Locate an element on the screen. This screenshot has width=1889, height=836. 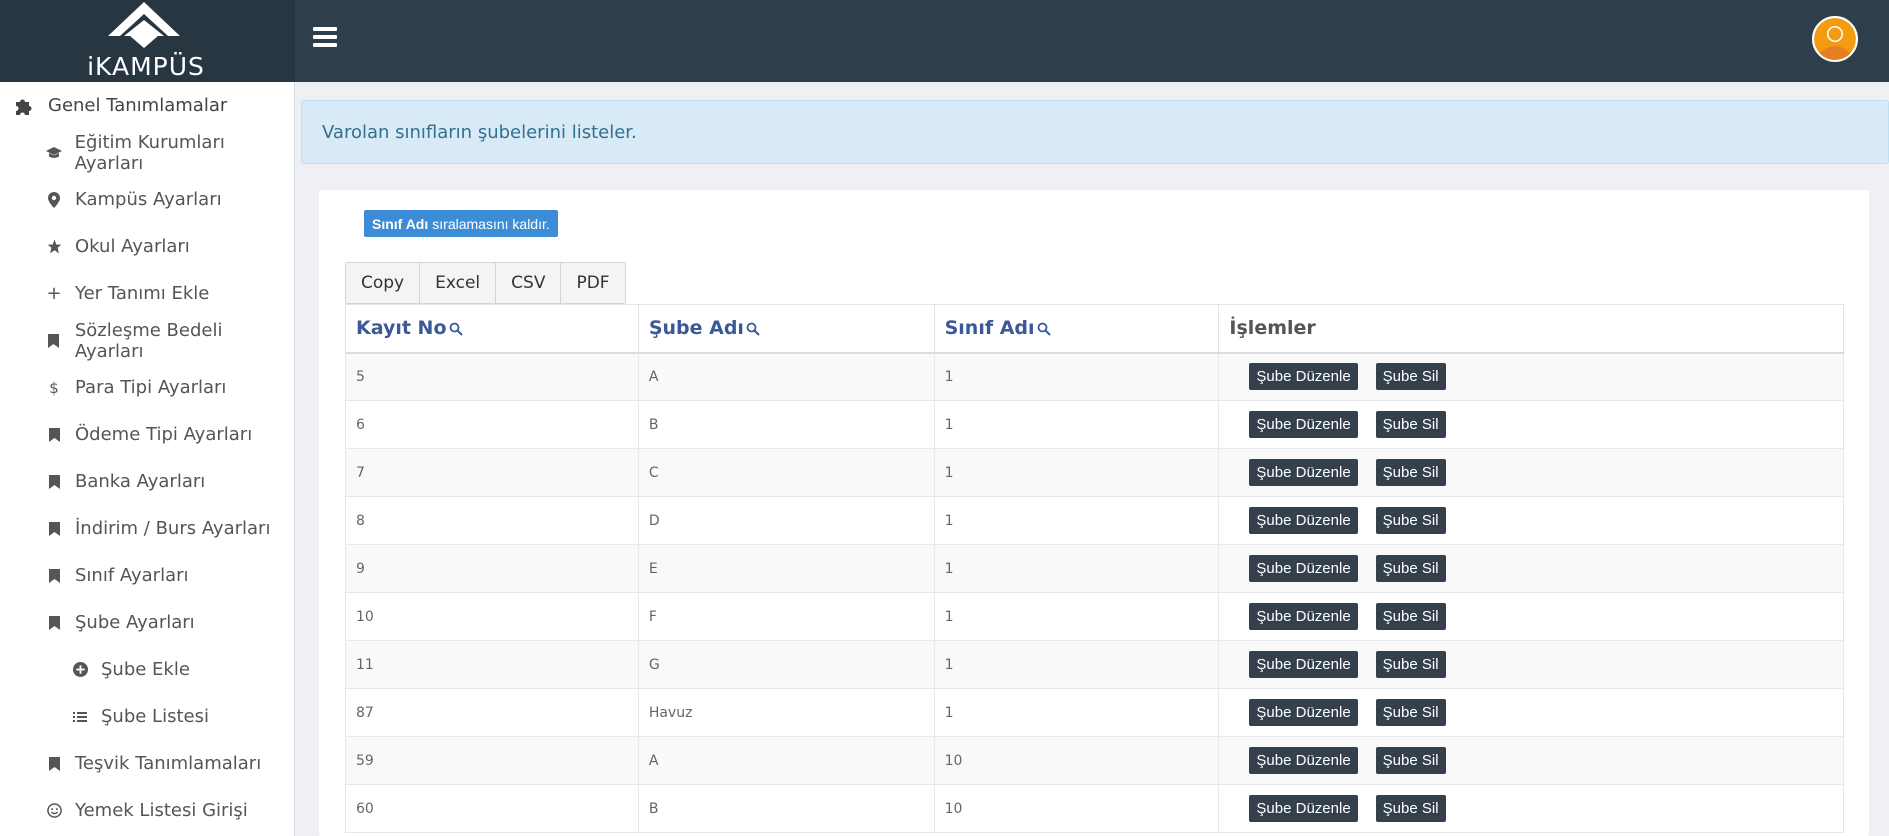
export-button-group: Copy Excel CSV PDF is located at coordinates (485, 283).